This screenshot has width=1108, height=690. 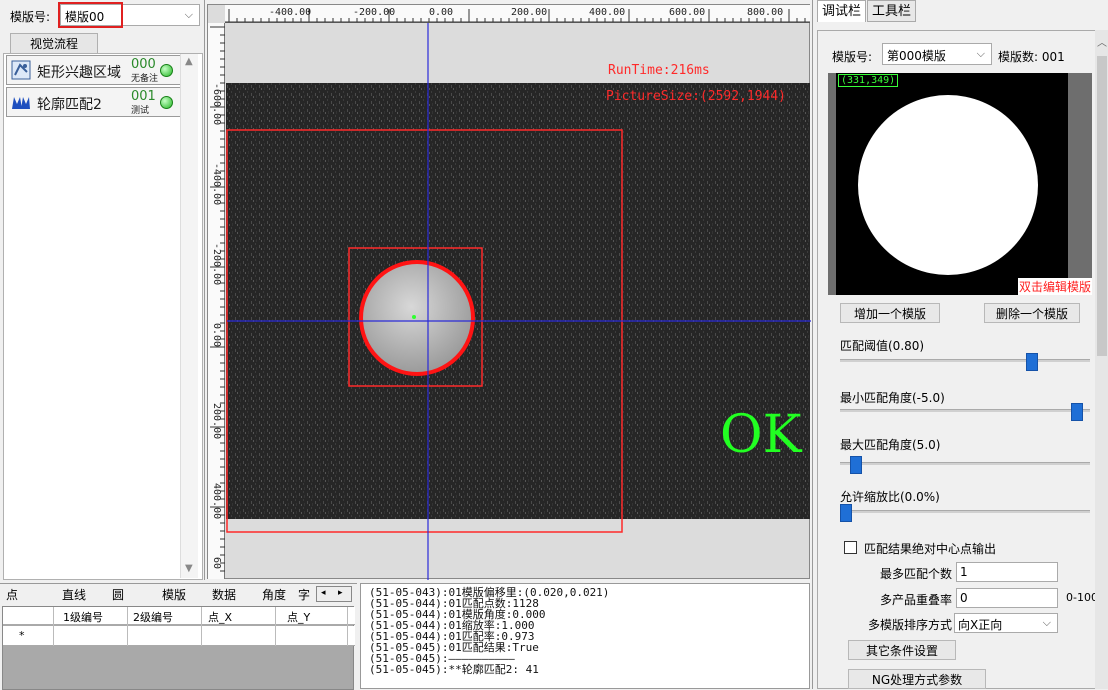 What do you see at coordinates (174, 595) in the screenshot?
I see `tab-template: 模版` at bounding box center [174, 595].